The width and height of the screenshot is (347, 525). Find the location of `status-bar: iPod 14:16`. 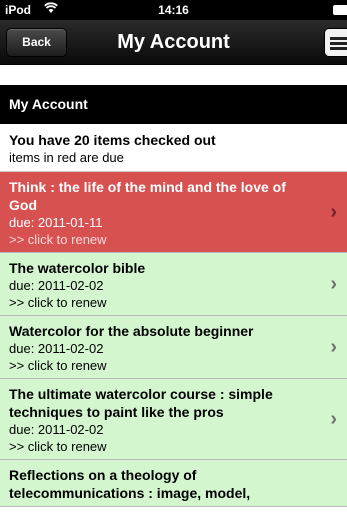

status-bar: iPod 14:16 is located at coordinates (173, 10).